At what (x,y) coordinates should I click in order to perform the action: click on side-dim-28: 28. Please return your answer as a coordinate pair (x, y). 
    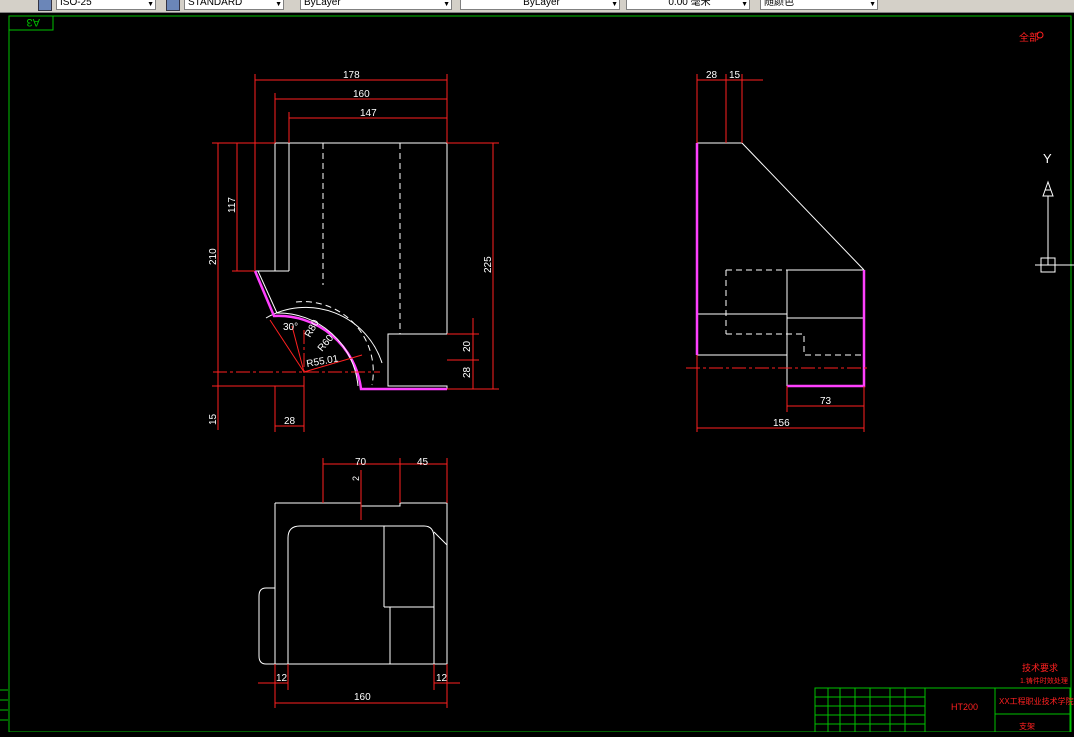
    Looking at the image, I should click on (712, 75).